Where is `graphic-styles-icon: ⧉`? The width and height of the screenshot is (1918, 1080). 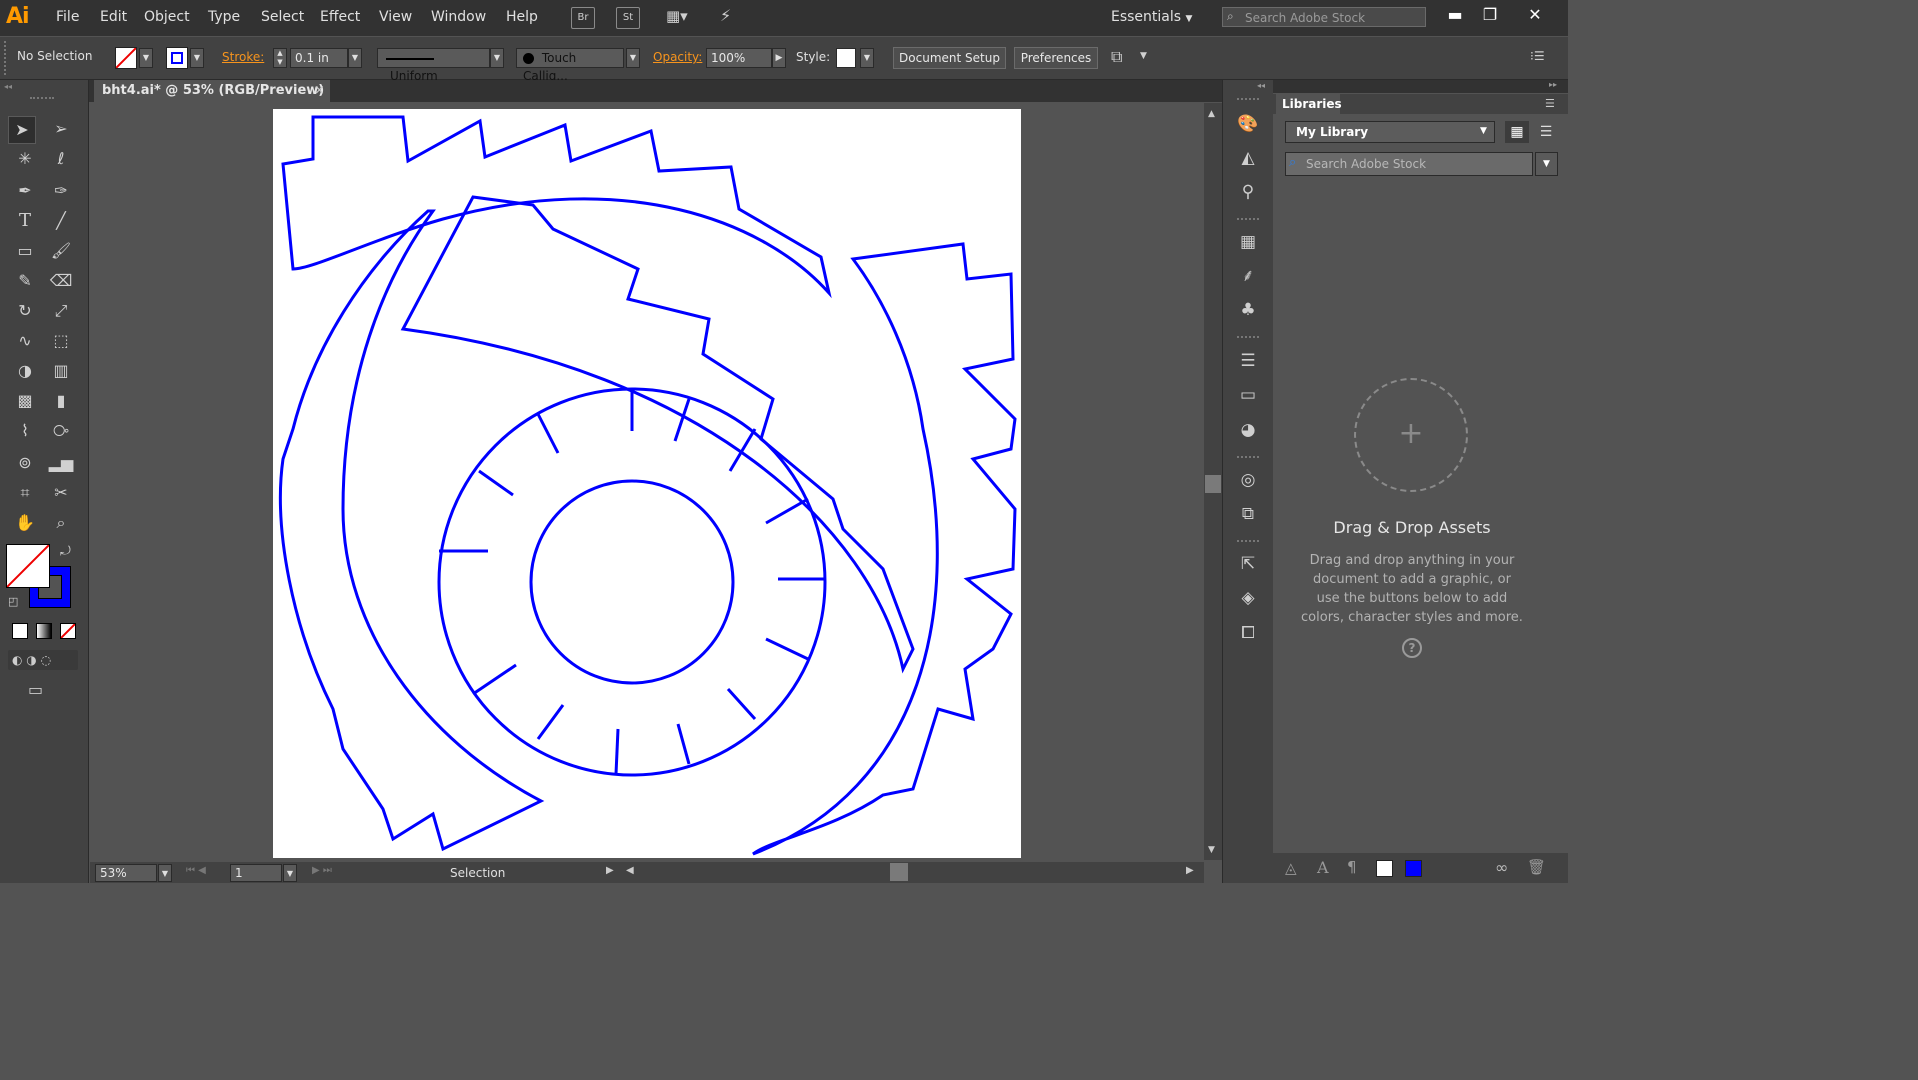 graphic-styles-icon: ⧉ is located at coordinates (1248, 514).